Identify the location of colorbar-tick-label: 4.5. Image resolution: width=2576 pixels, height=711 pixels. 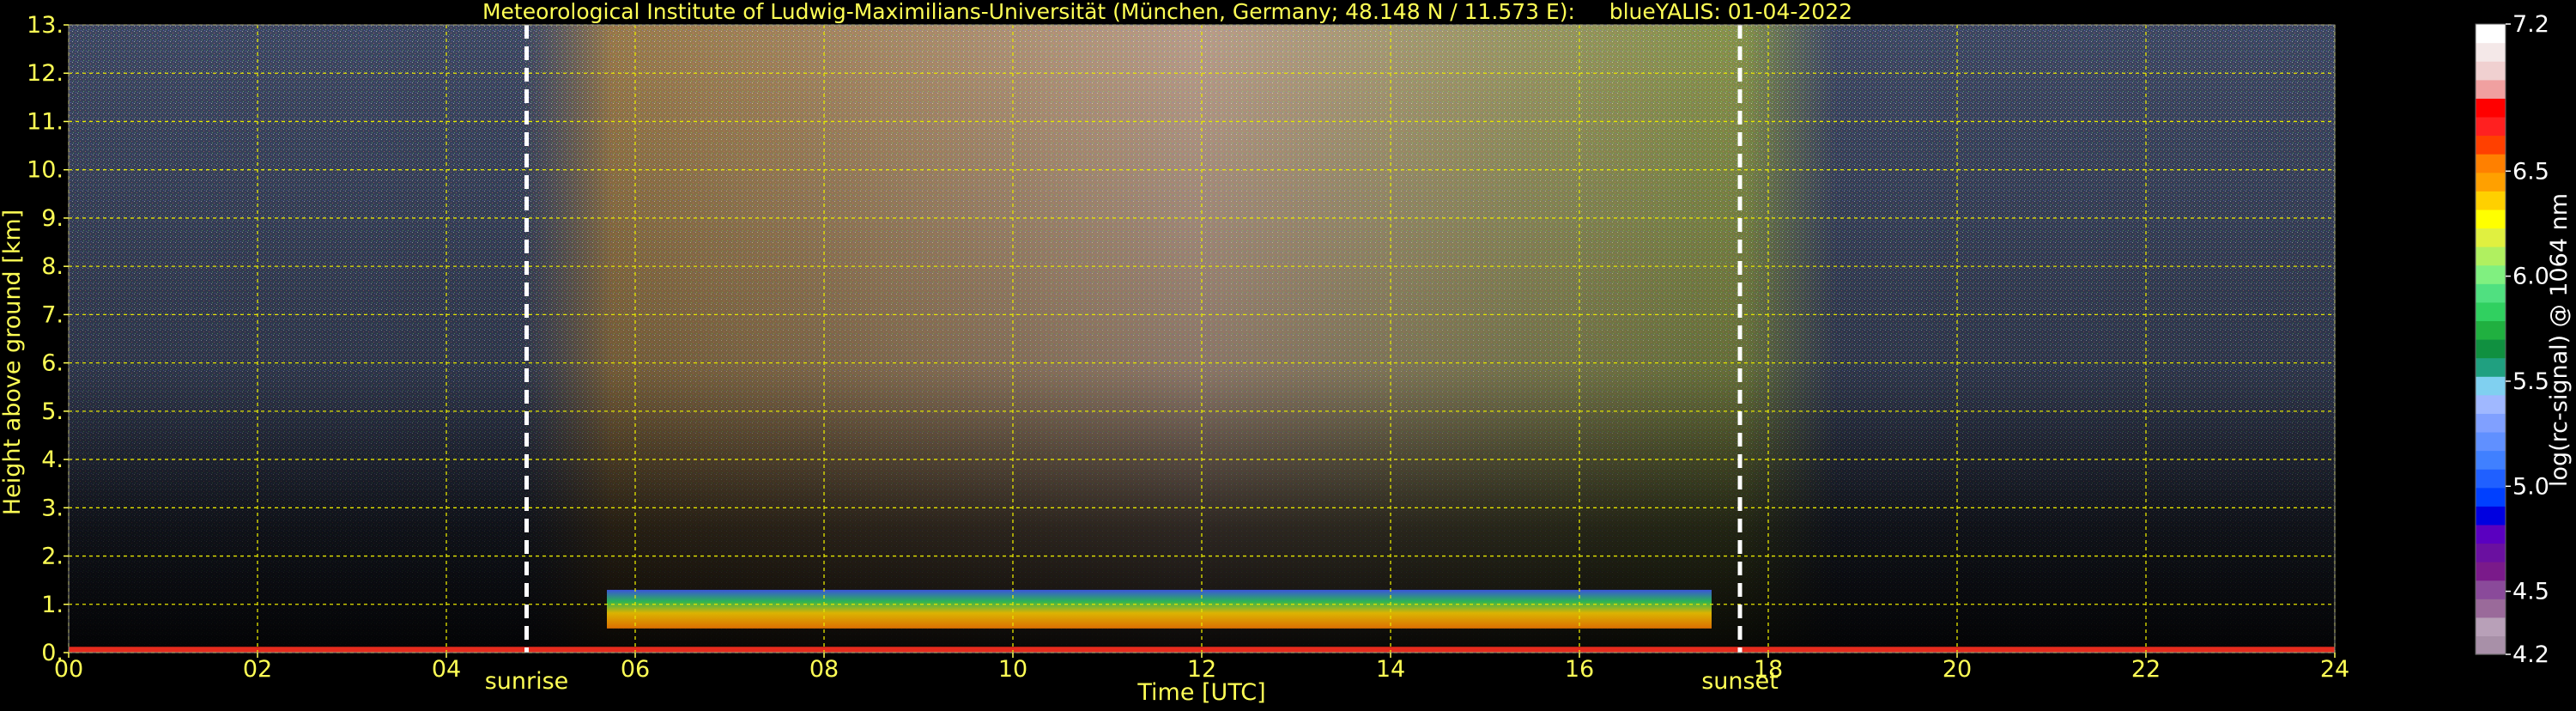
(2530, 592).